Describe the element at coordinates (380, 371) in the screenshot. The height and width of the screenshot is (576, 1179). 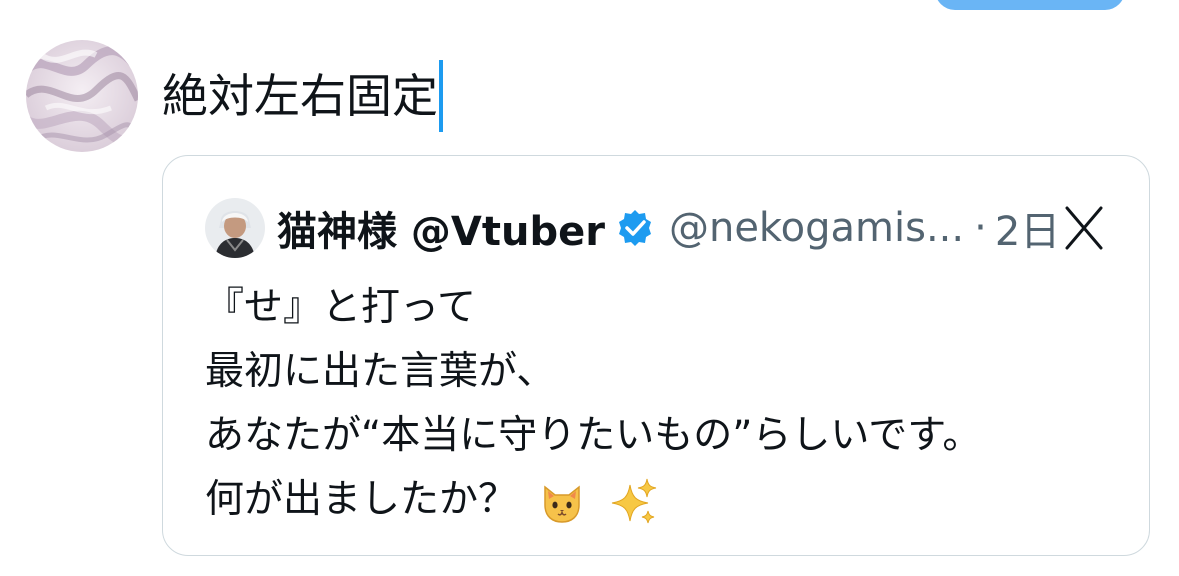
I see `quote-line-2: 最初に出た言葉が、` at that location.